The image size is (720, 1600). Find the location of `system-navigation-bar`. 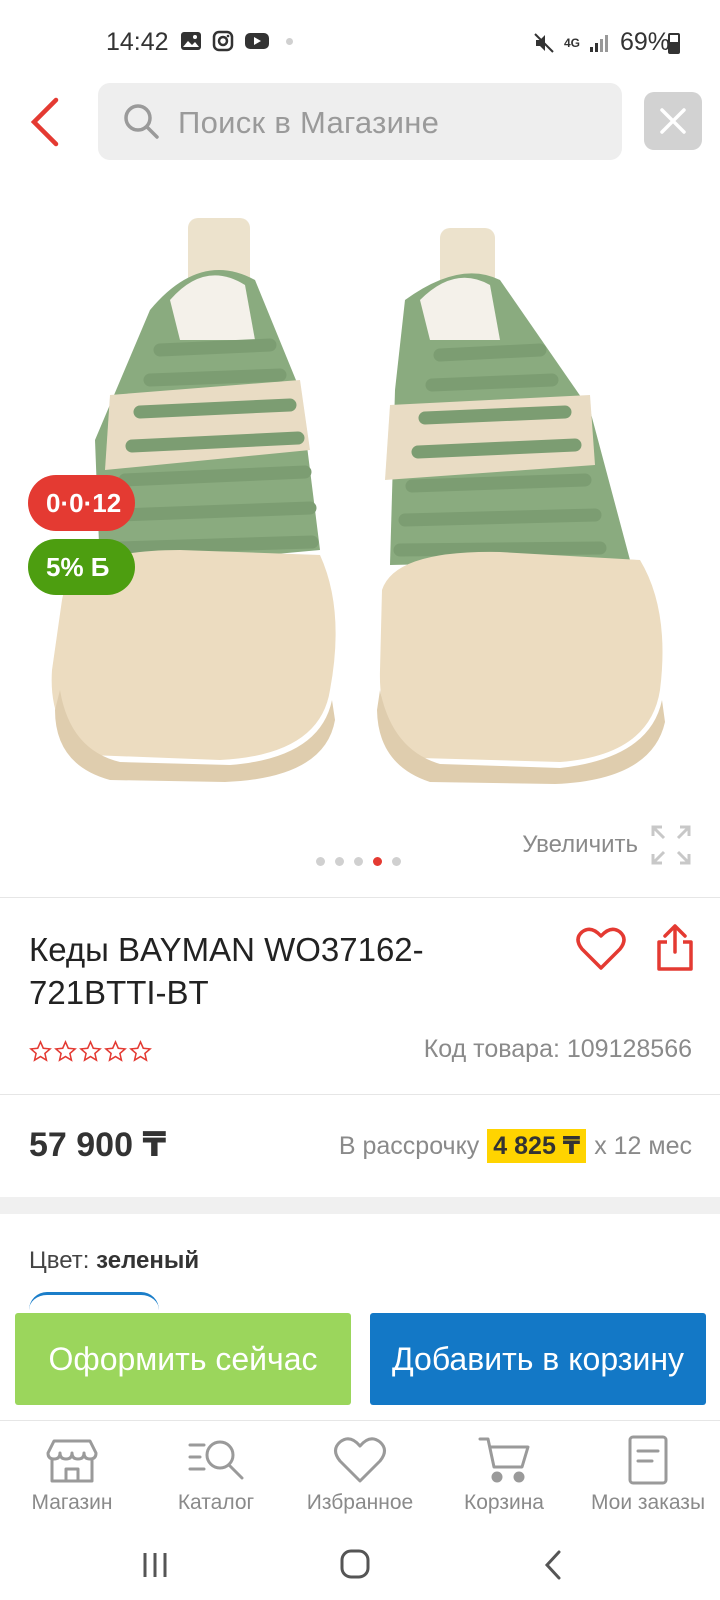

system-navigation-bar is located at coordinates (360, 1566).